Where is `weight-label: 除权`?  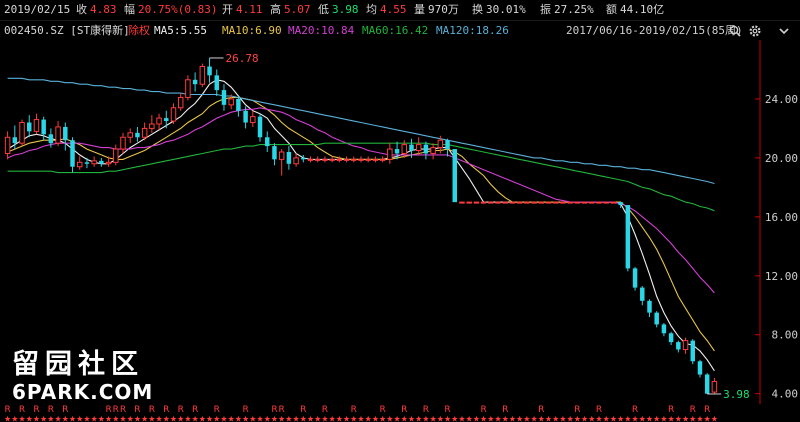
weight-label: 除权 is located at coordinates (139, 31).